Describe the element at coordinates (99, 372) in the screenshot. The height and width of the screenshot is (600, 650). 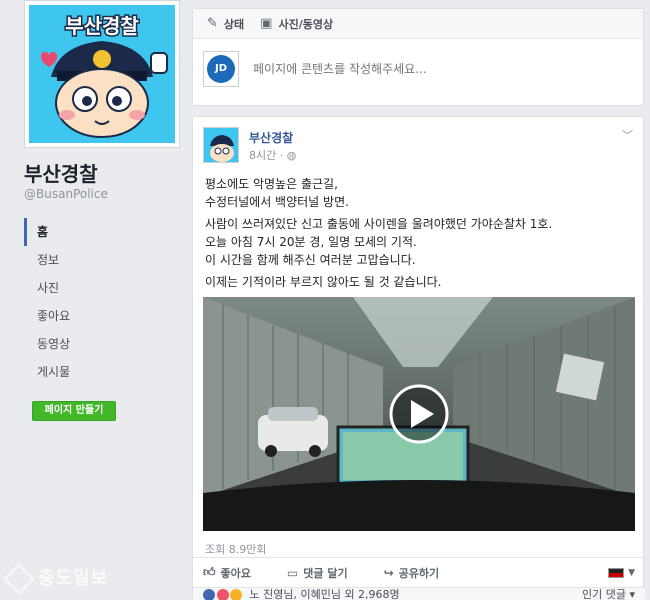
I see `nav-item-posts: 게시물` at that location.